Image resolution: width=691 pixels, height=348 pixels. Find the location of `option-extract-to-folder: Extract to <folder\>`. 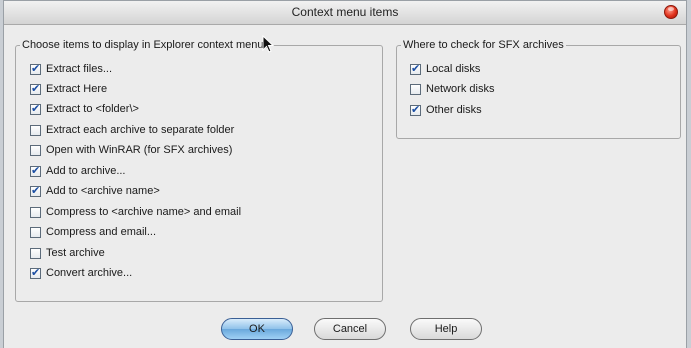

option-extract-to-folder: Extract to <folder\> is located at coordinates (84, 109).